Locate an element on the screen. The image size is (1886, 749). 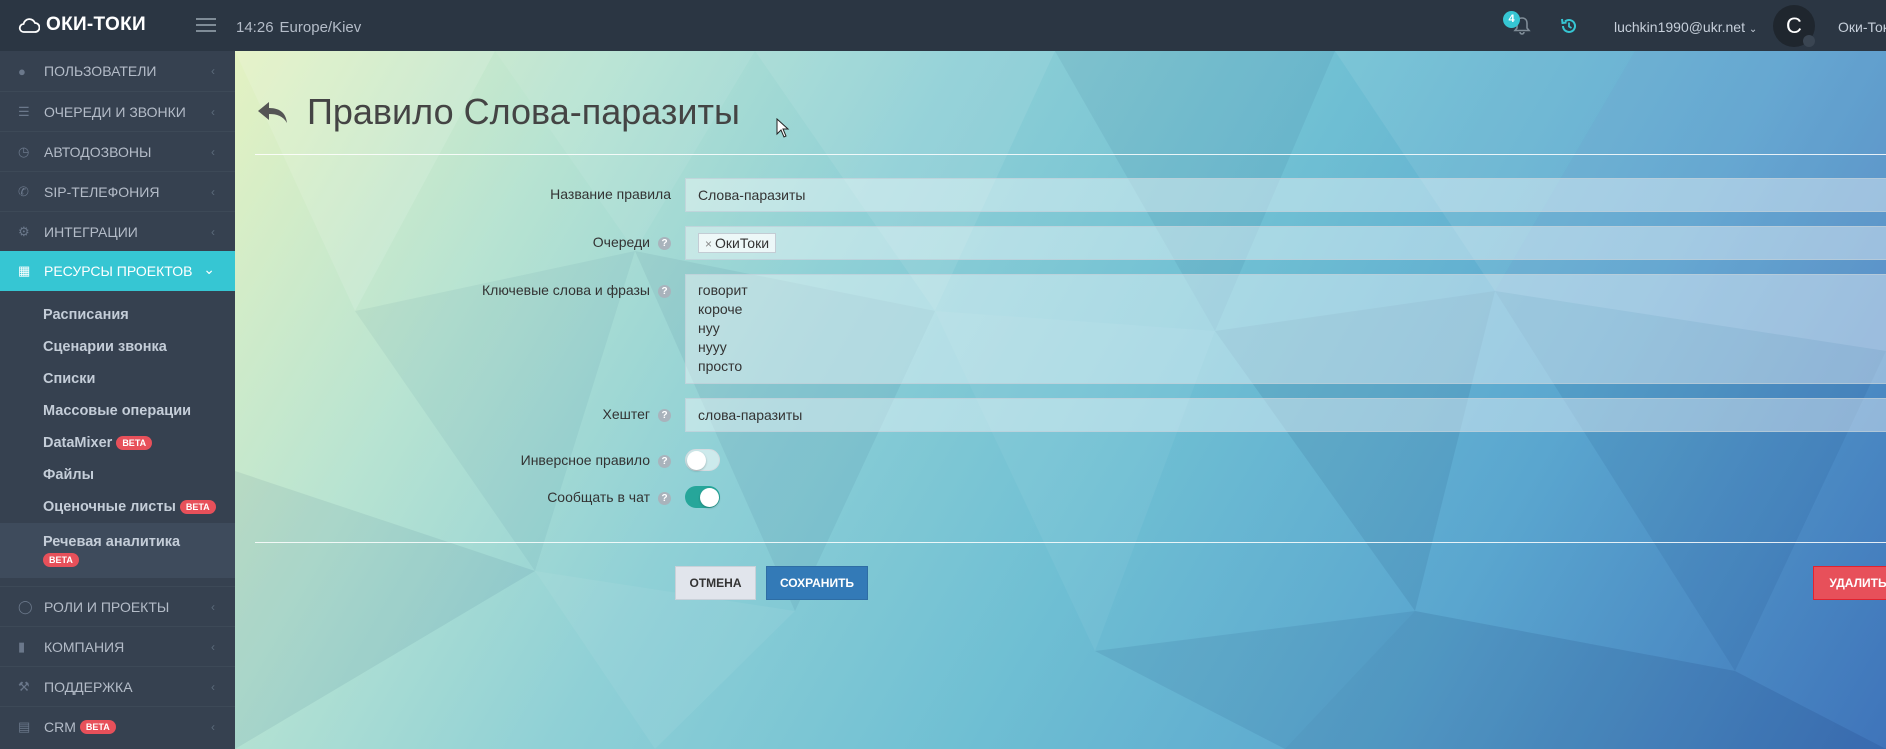
keywords-textarea: говорит короче нуу нууу просто is located at coordinates (1285, 329).